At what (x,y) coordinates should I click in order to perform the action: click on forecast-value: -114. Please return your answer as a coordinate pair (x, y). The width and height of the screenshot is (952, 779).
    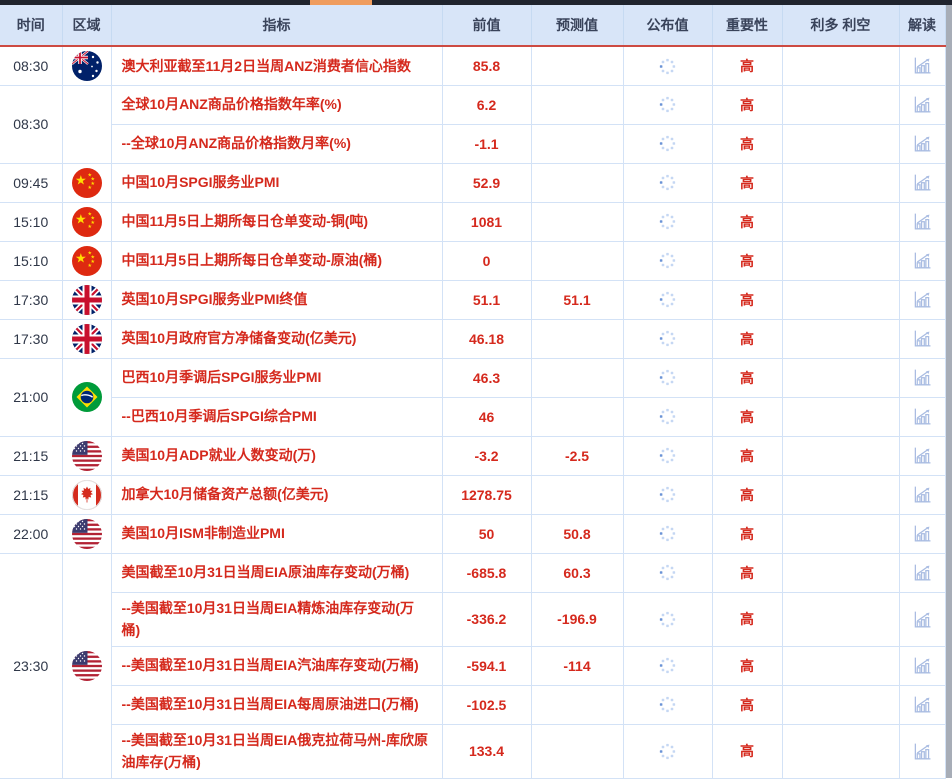
    Looking at the image, I should click on (577, 665).